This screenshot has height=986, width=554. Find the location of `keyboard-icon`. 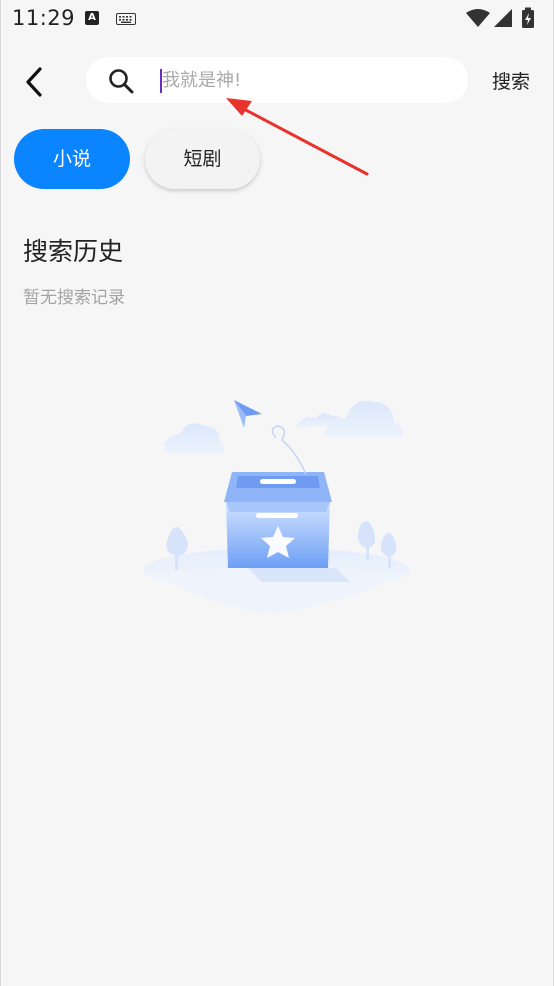

keyboard-icon is located at coordinates (126, 19).